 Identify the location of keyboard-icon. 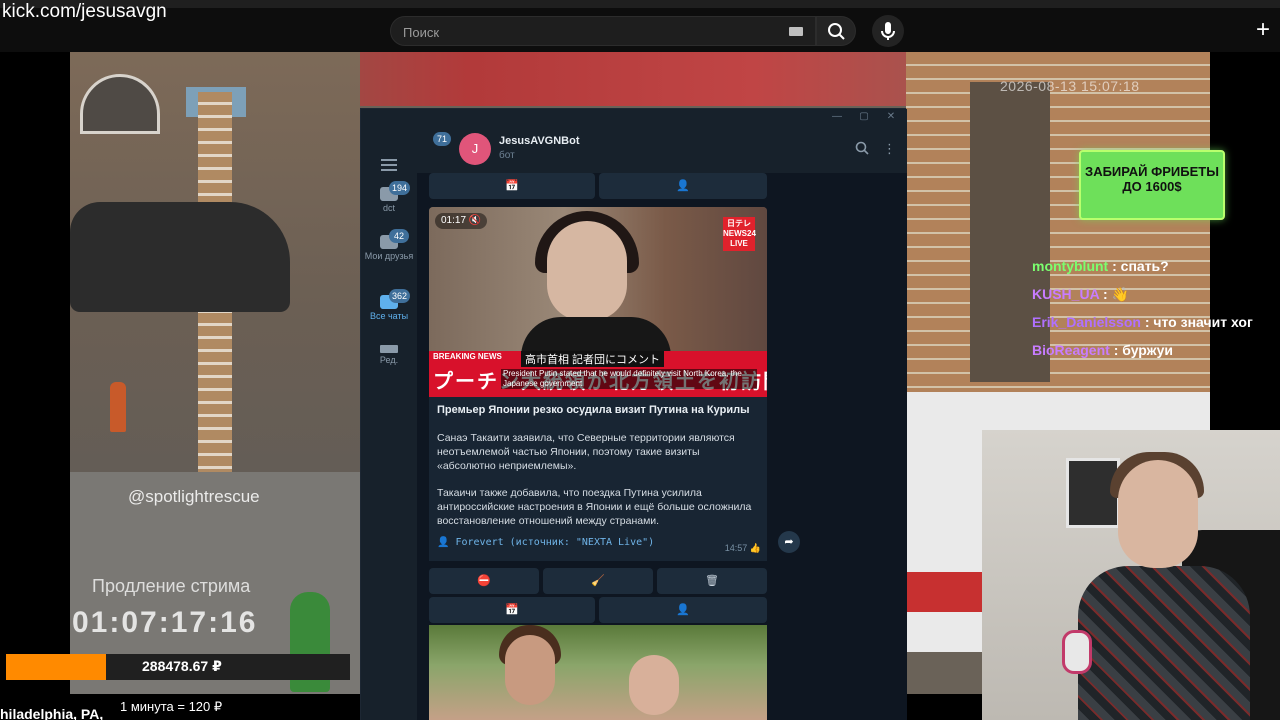
(796, 31).